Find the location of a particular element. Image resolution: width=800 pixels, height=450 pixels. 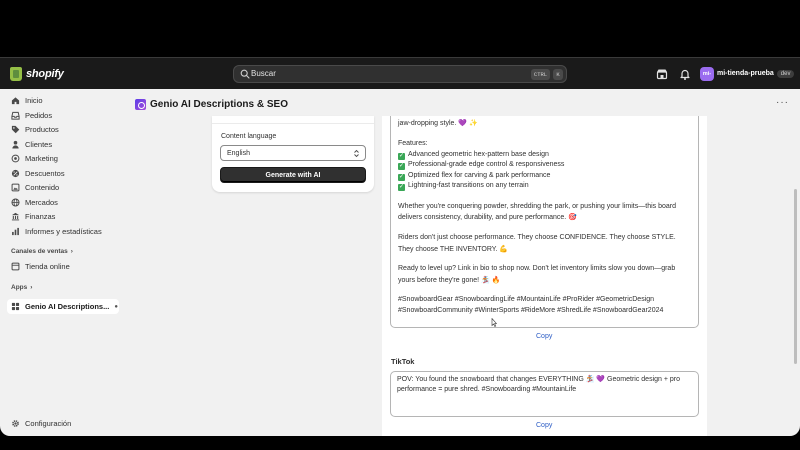

apps-section: Apps › is located at coordinates (21, 287).